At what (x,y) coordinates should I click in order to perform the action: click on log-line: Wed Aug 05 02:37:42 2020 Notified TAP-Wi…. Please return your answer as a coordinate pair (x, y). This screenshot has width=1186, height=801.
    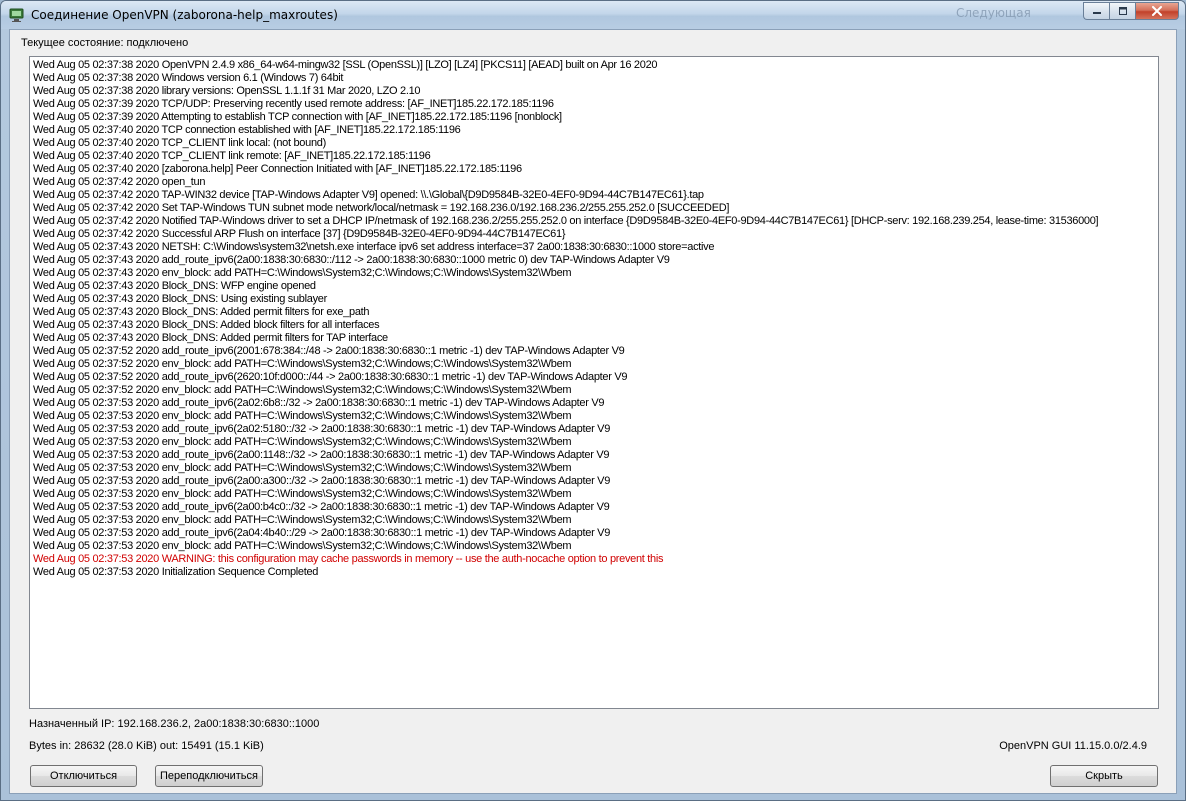
    Looking at the image, I should click on (566, 221).